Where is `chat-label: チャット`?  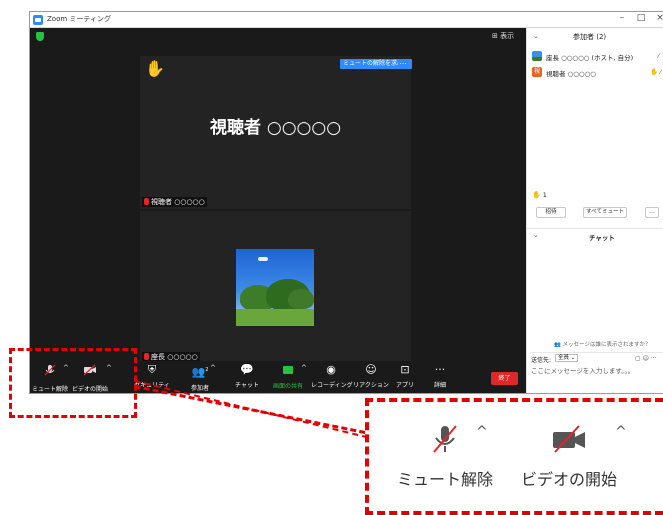
chat-label: チャット is located at coordinates (247, 385).